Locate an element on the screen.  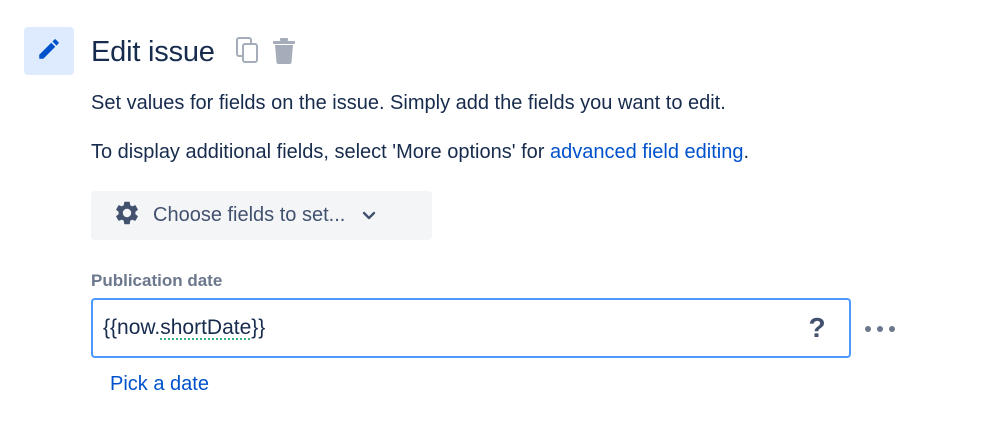
chevron-down-icon is located at coordinates (369, 216).